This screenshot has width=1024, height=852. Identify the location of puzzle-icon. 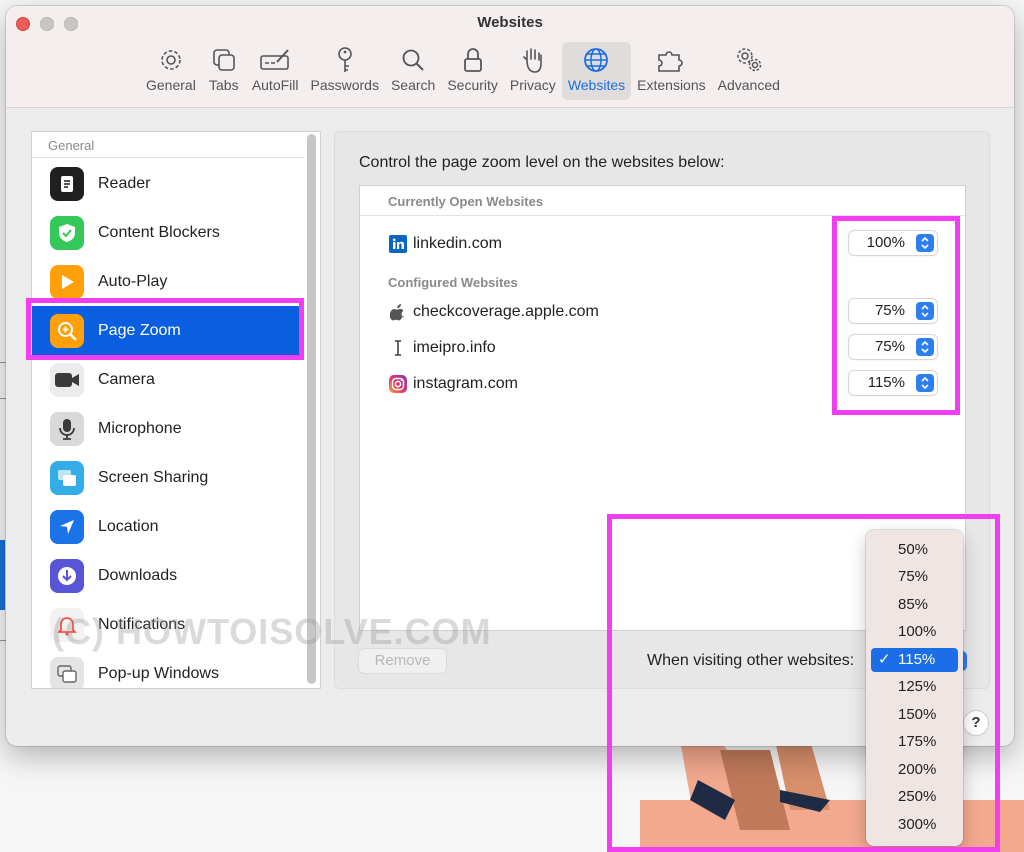
(671, 60).